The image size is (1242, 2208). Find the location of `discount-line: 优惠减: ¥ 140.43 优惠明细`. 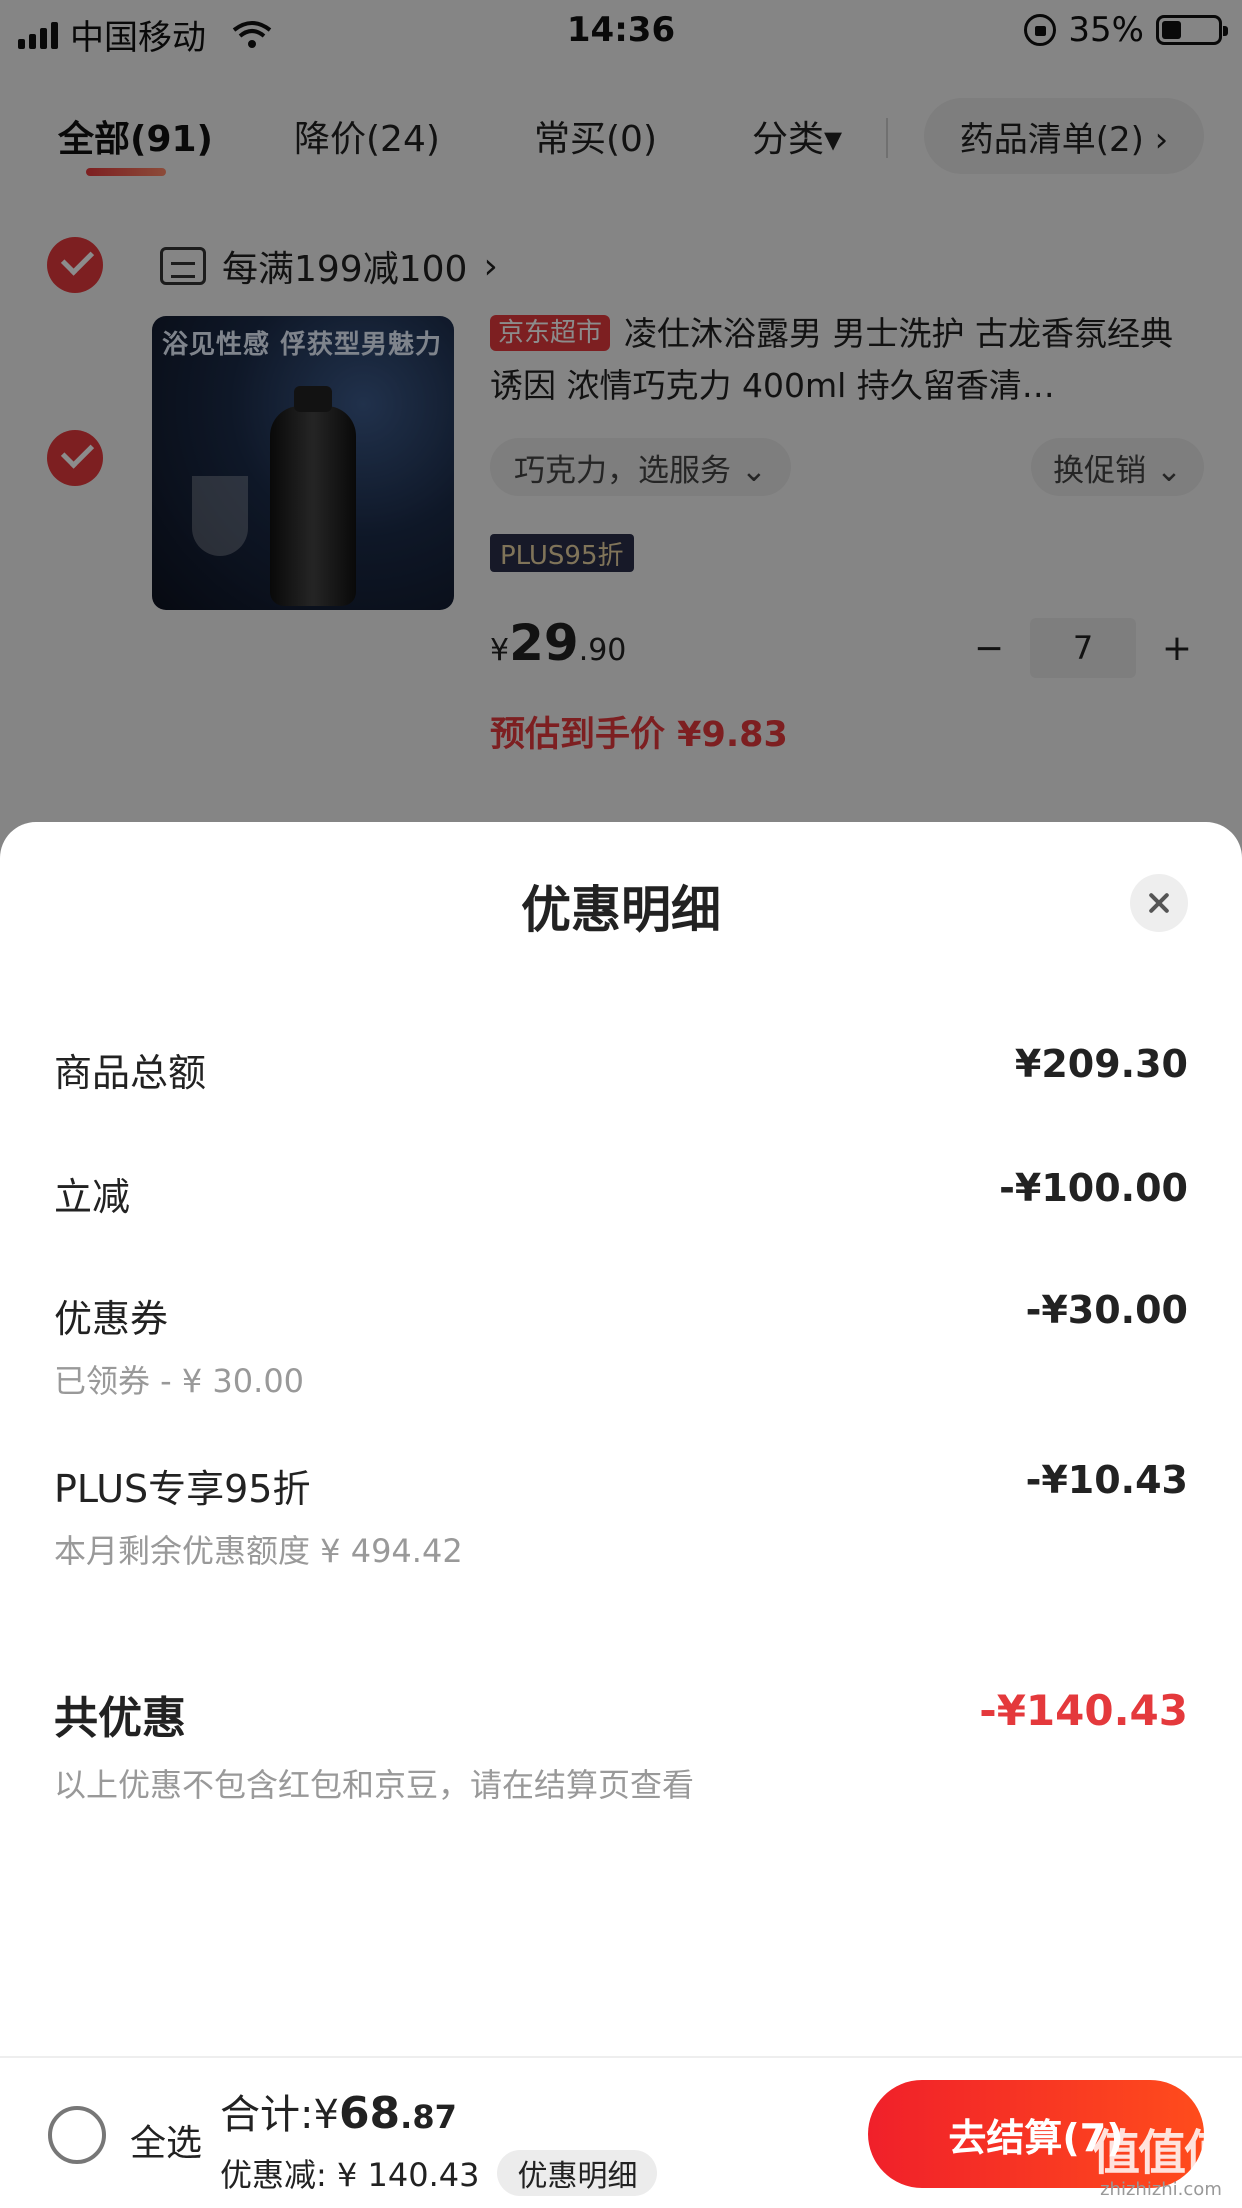

discount-line: 优惠减: ¥ 140.43 优惠明细 is located at coordinates (439, 2173).